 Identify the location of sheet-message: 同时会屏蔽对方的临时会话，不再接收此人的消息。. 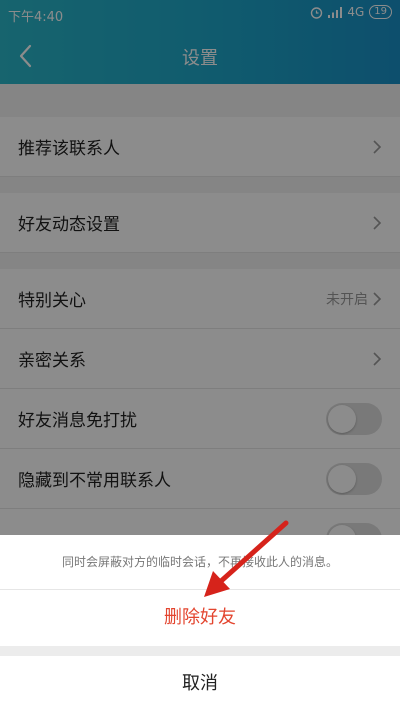
(200, 562).